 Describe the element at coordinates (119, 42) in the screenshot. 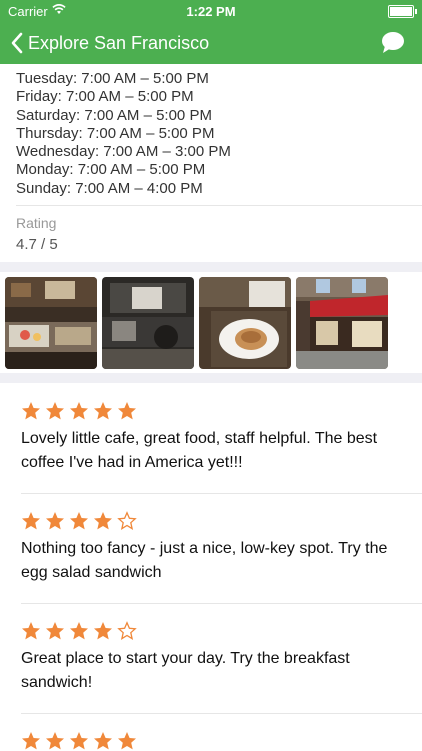

I see `nav-title: Explore San Francisco` at that location.